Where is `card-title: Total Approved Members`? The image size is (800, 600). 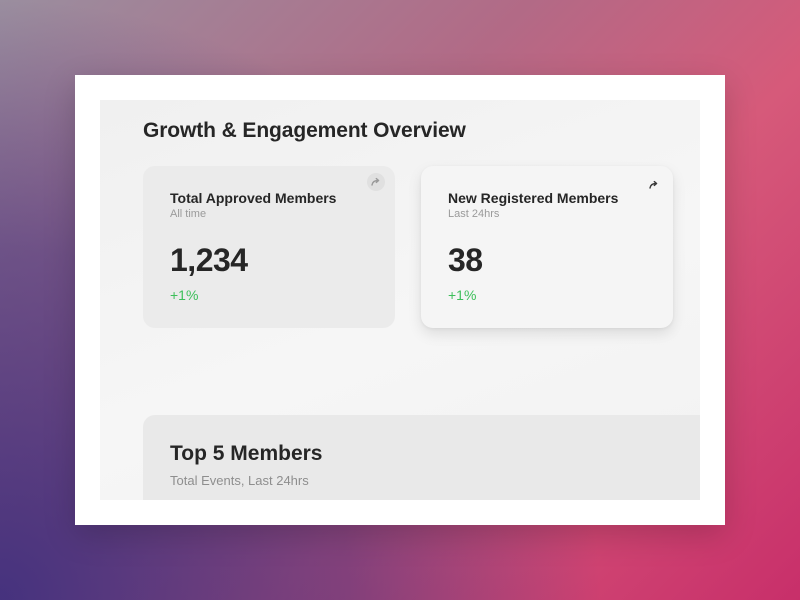
card-title: Total Approved Members is located at coordinates (253, 198).